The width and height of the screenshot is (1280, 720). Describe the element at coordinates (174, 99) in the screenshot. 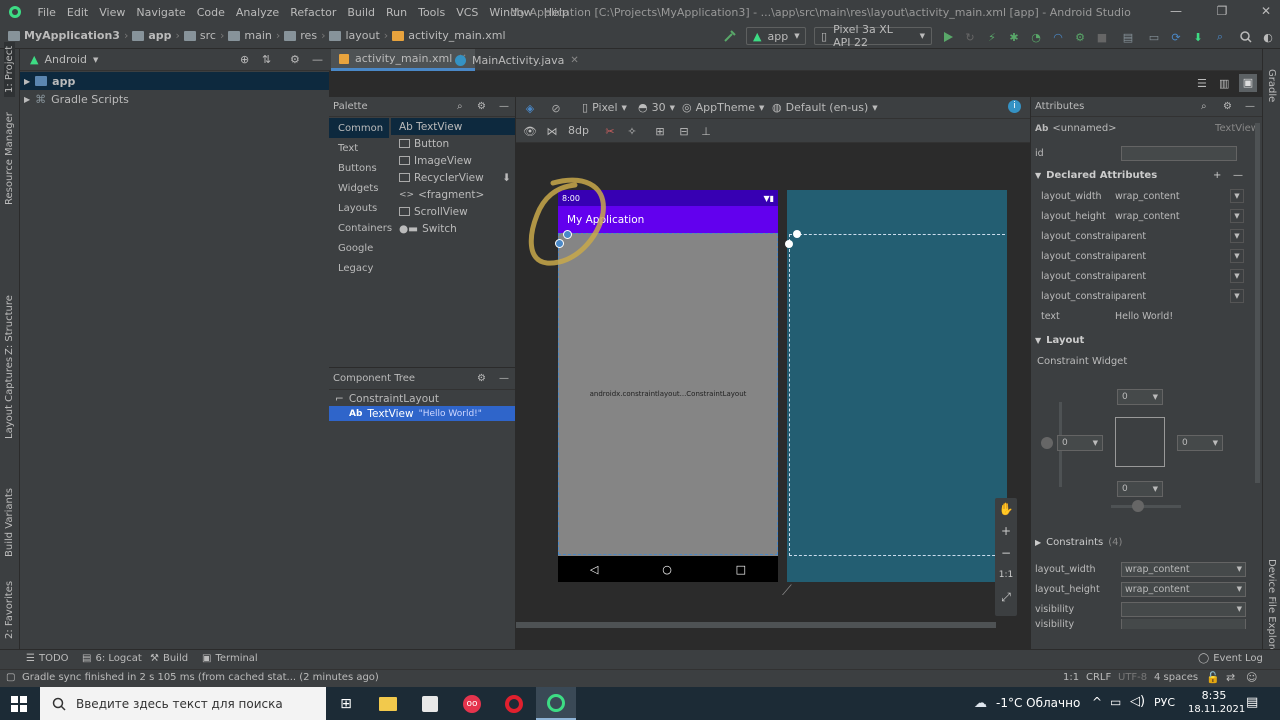

I see `tree-item-gradle-scripts: ▶ ⌘ Gradle Scripts` at that location.